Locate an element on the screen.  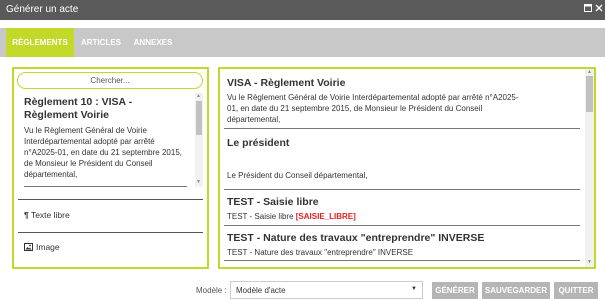
list-item-body: TEST - Saisie libre [SAISIE_LIBRE] is located at coordinates (397, 216).